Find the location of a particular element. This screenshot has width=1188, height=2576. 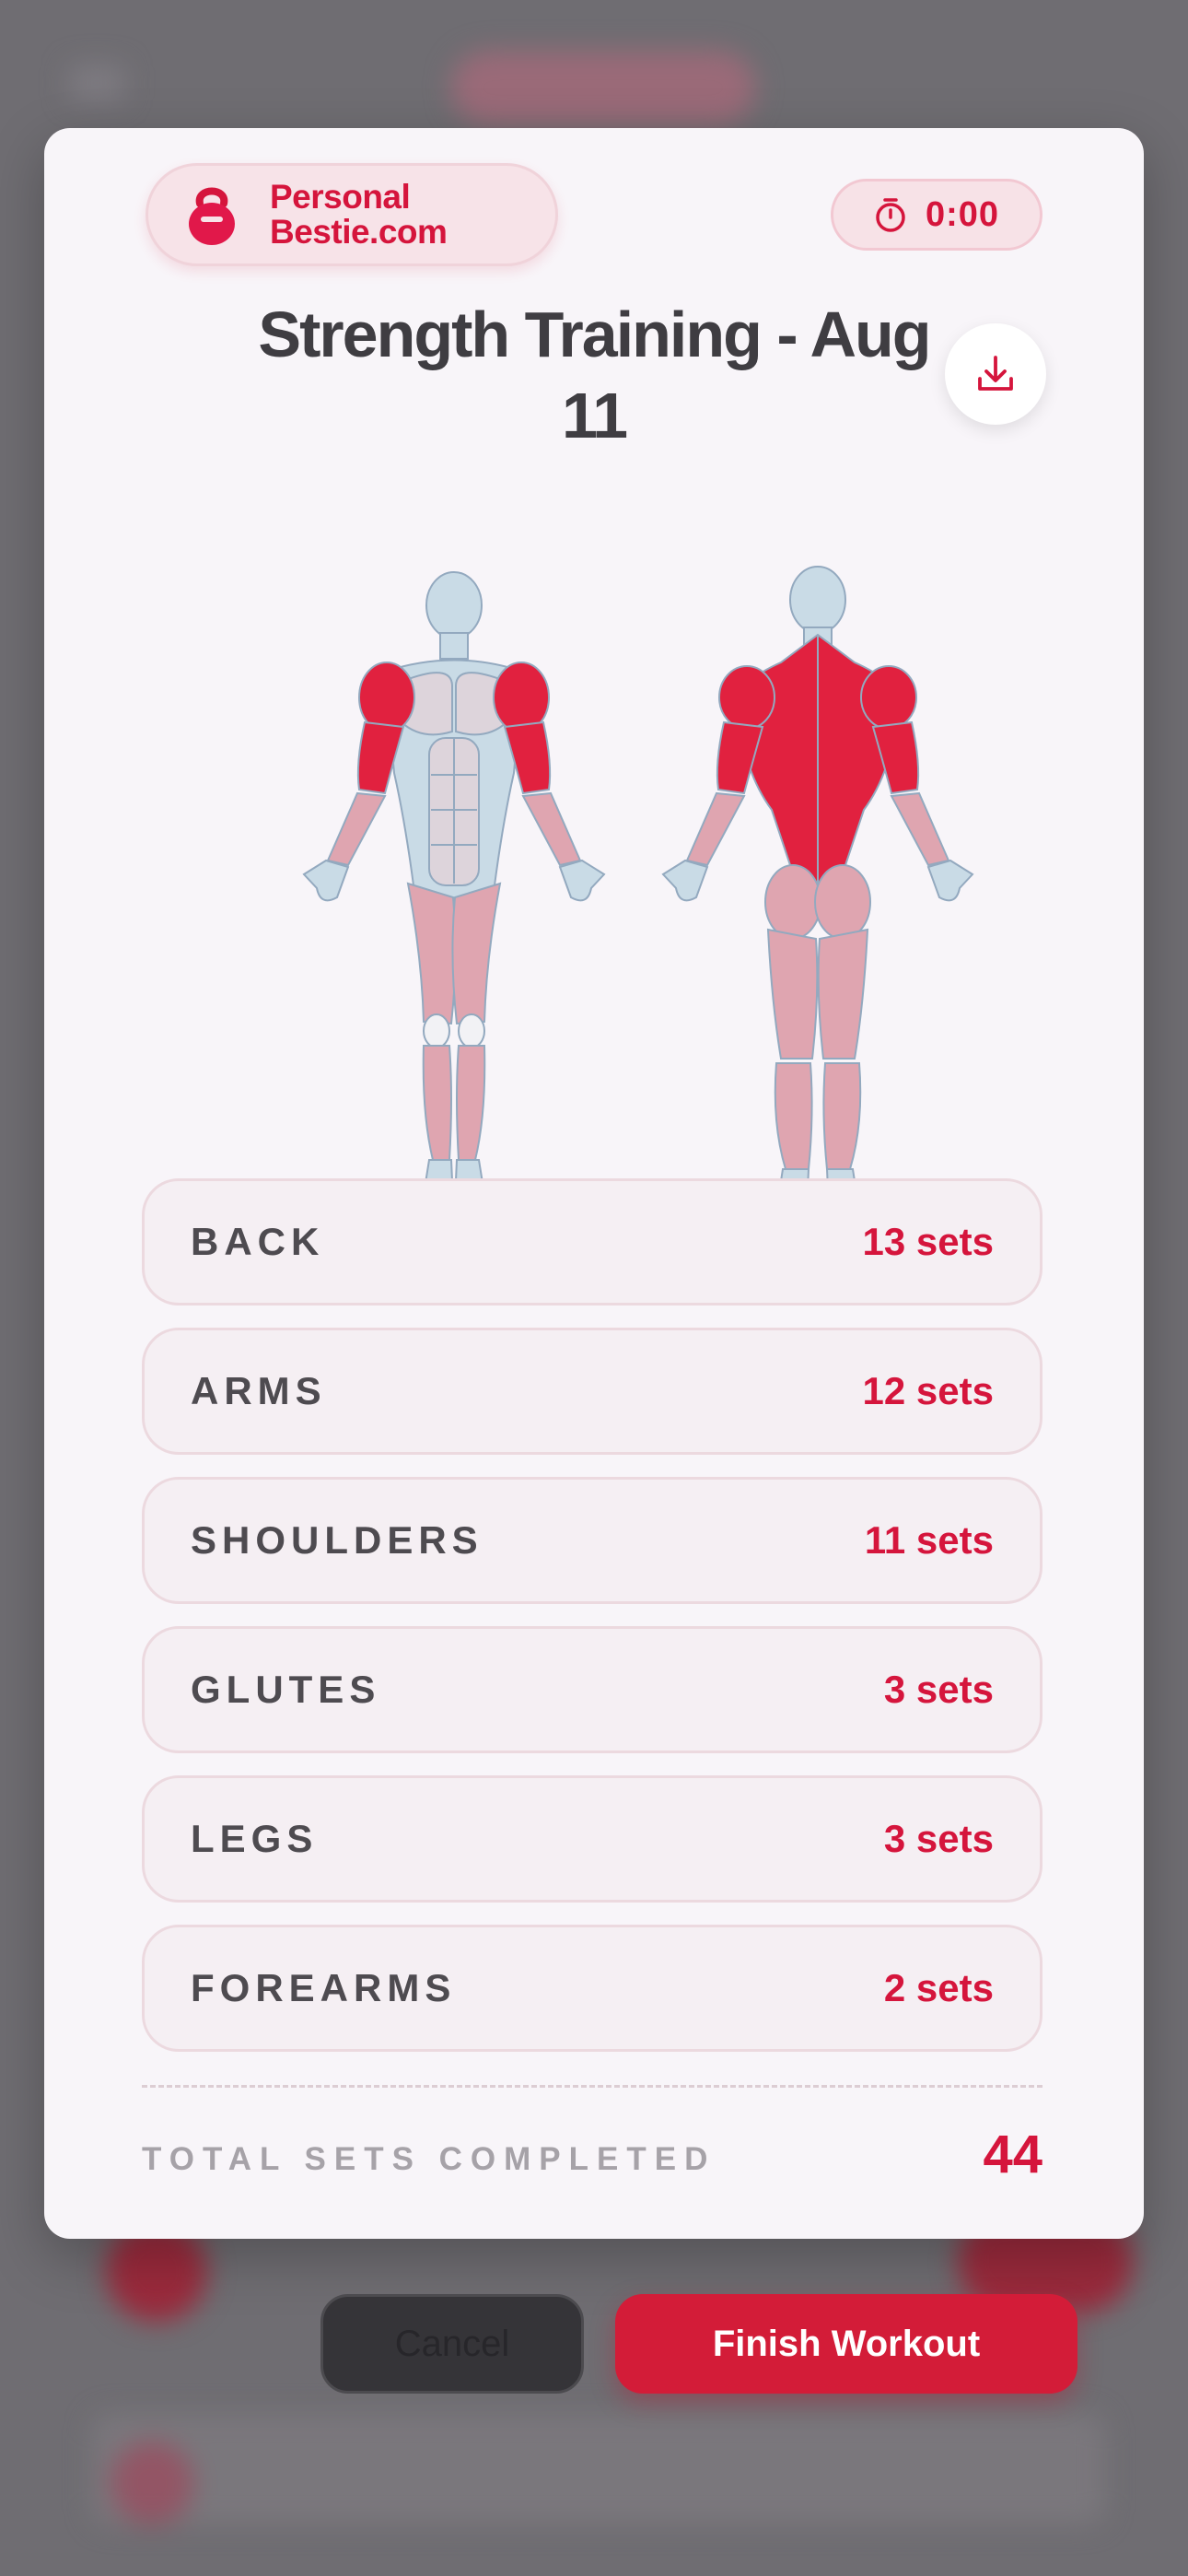

download-button is located at coordinates (995, 374).